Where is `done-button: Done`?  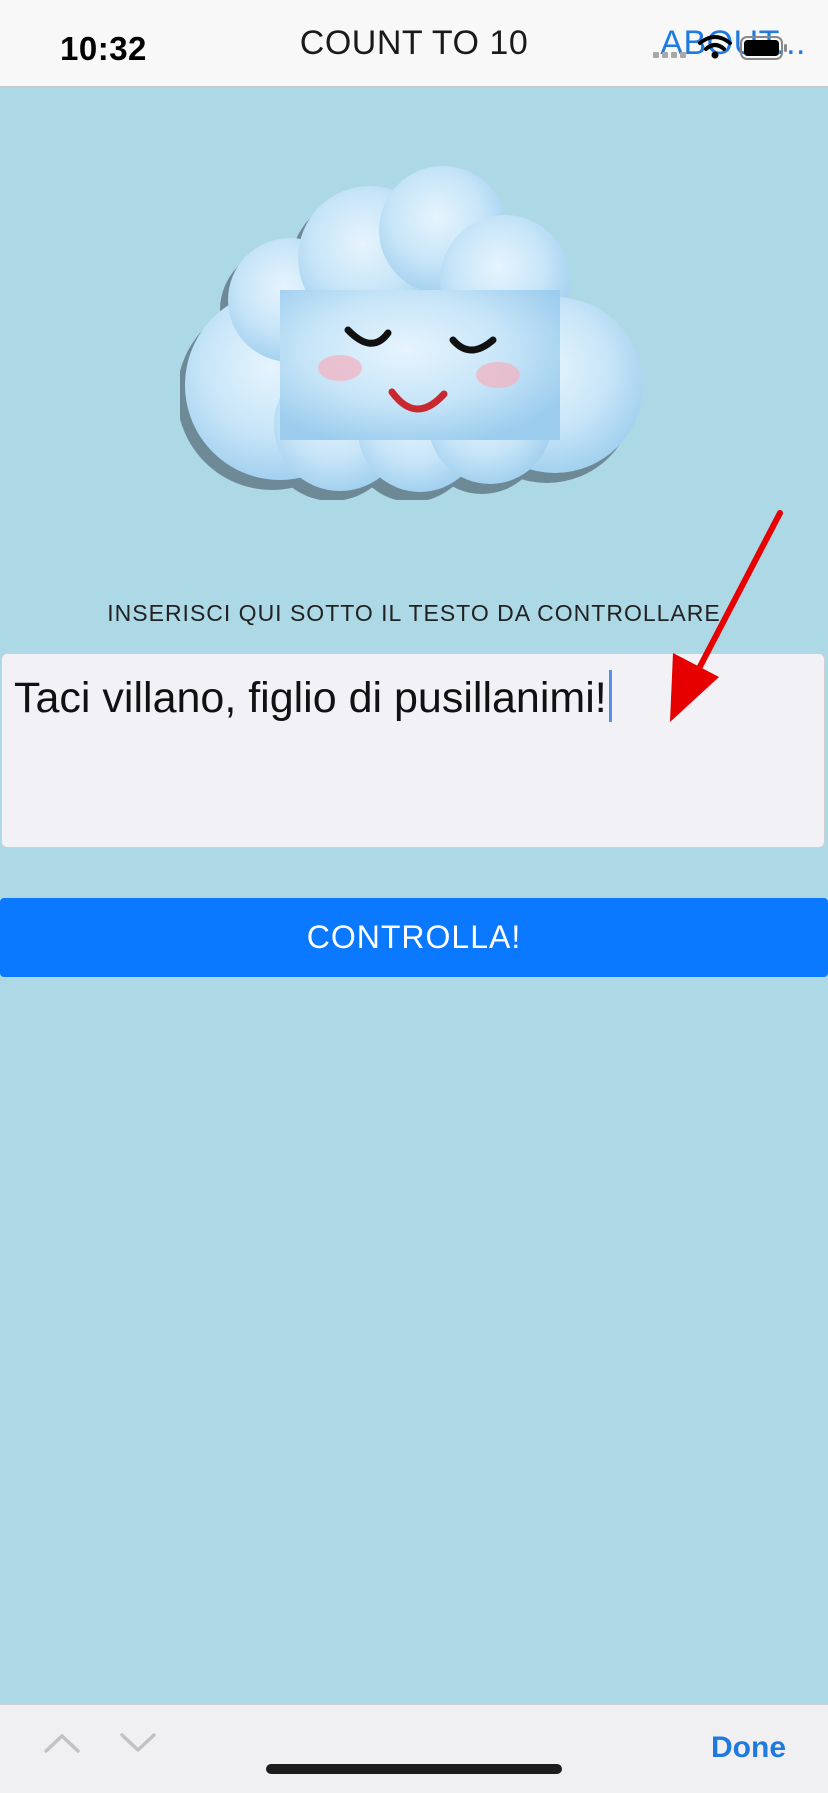 done-button: Done is located at coordinates (748, 1748).